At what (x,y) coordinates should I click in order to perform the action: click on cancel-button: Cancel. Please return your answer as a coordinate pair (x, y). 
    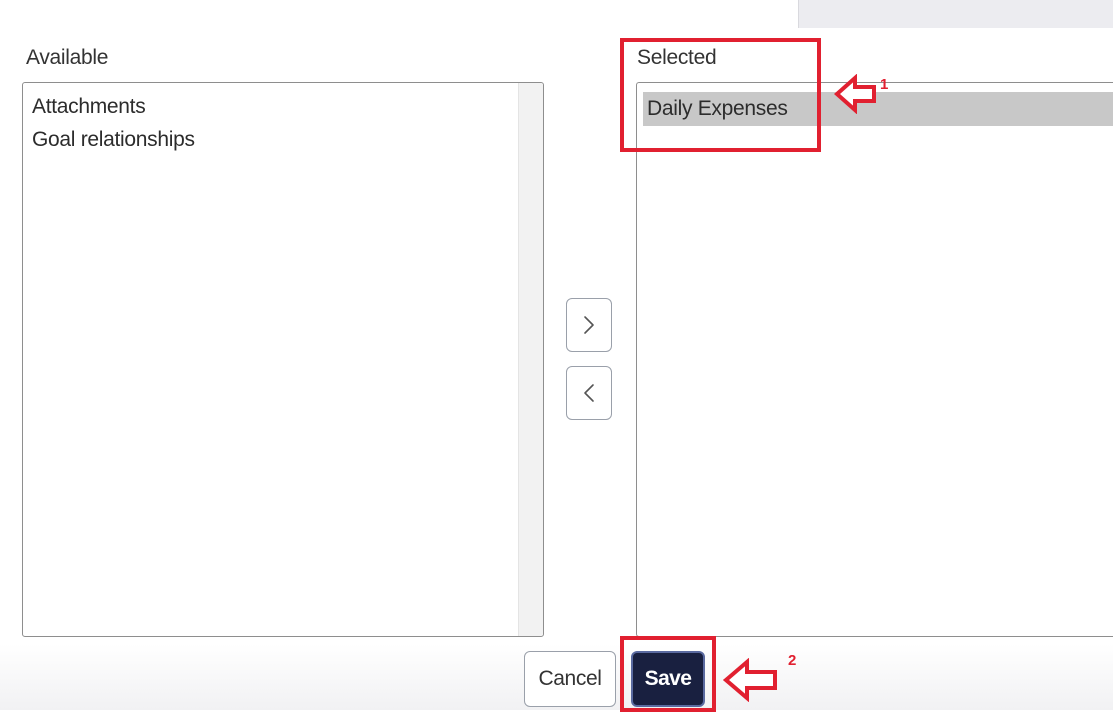
    Looking at the image, I should click on (570, 679).